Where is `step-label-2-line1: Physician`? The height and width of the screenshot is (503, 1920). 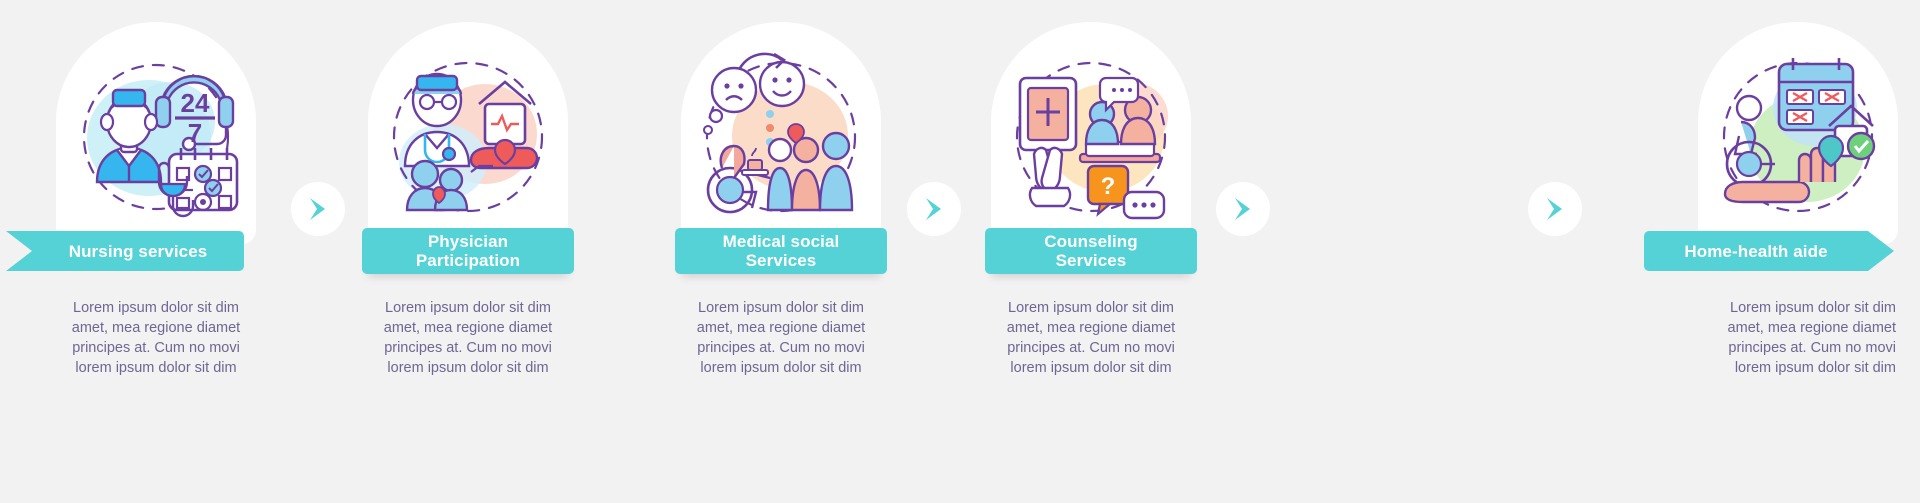 step-label-2-line1: Physician is located at coordinates (468, 241).